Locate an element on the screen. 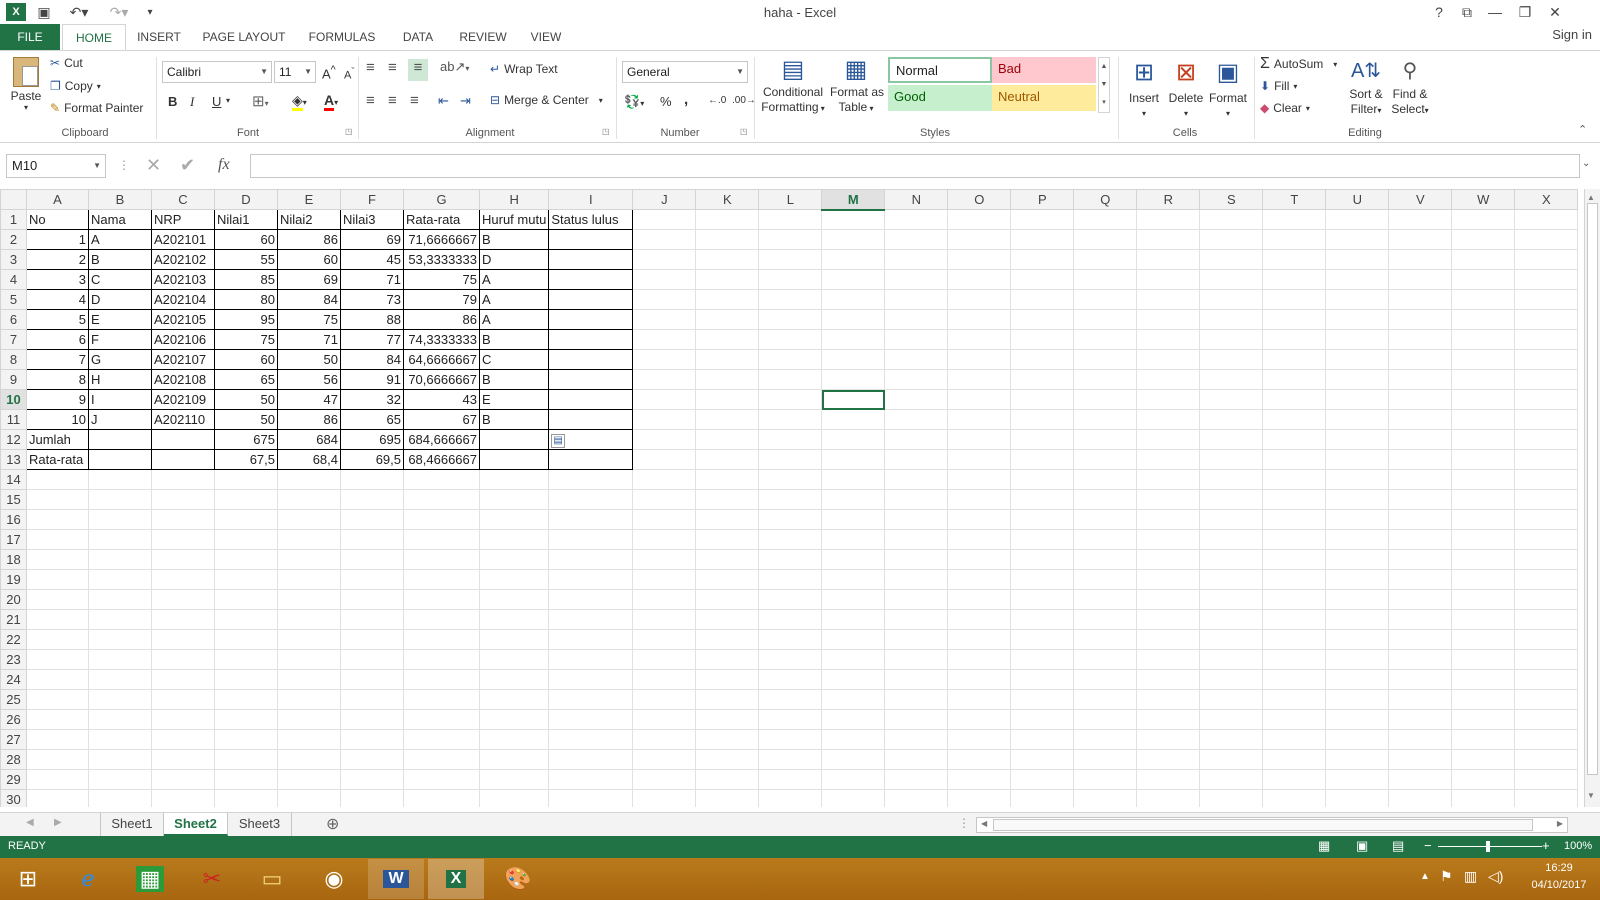 The height and width of the screenshot is (900, 1600). cell-i19 is located at coordinates (591, 579).